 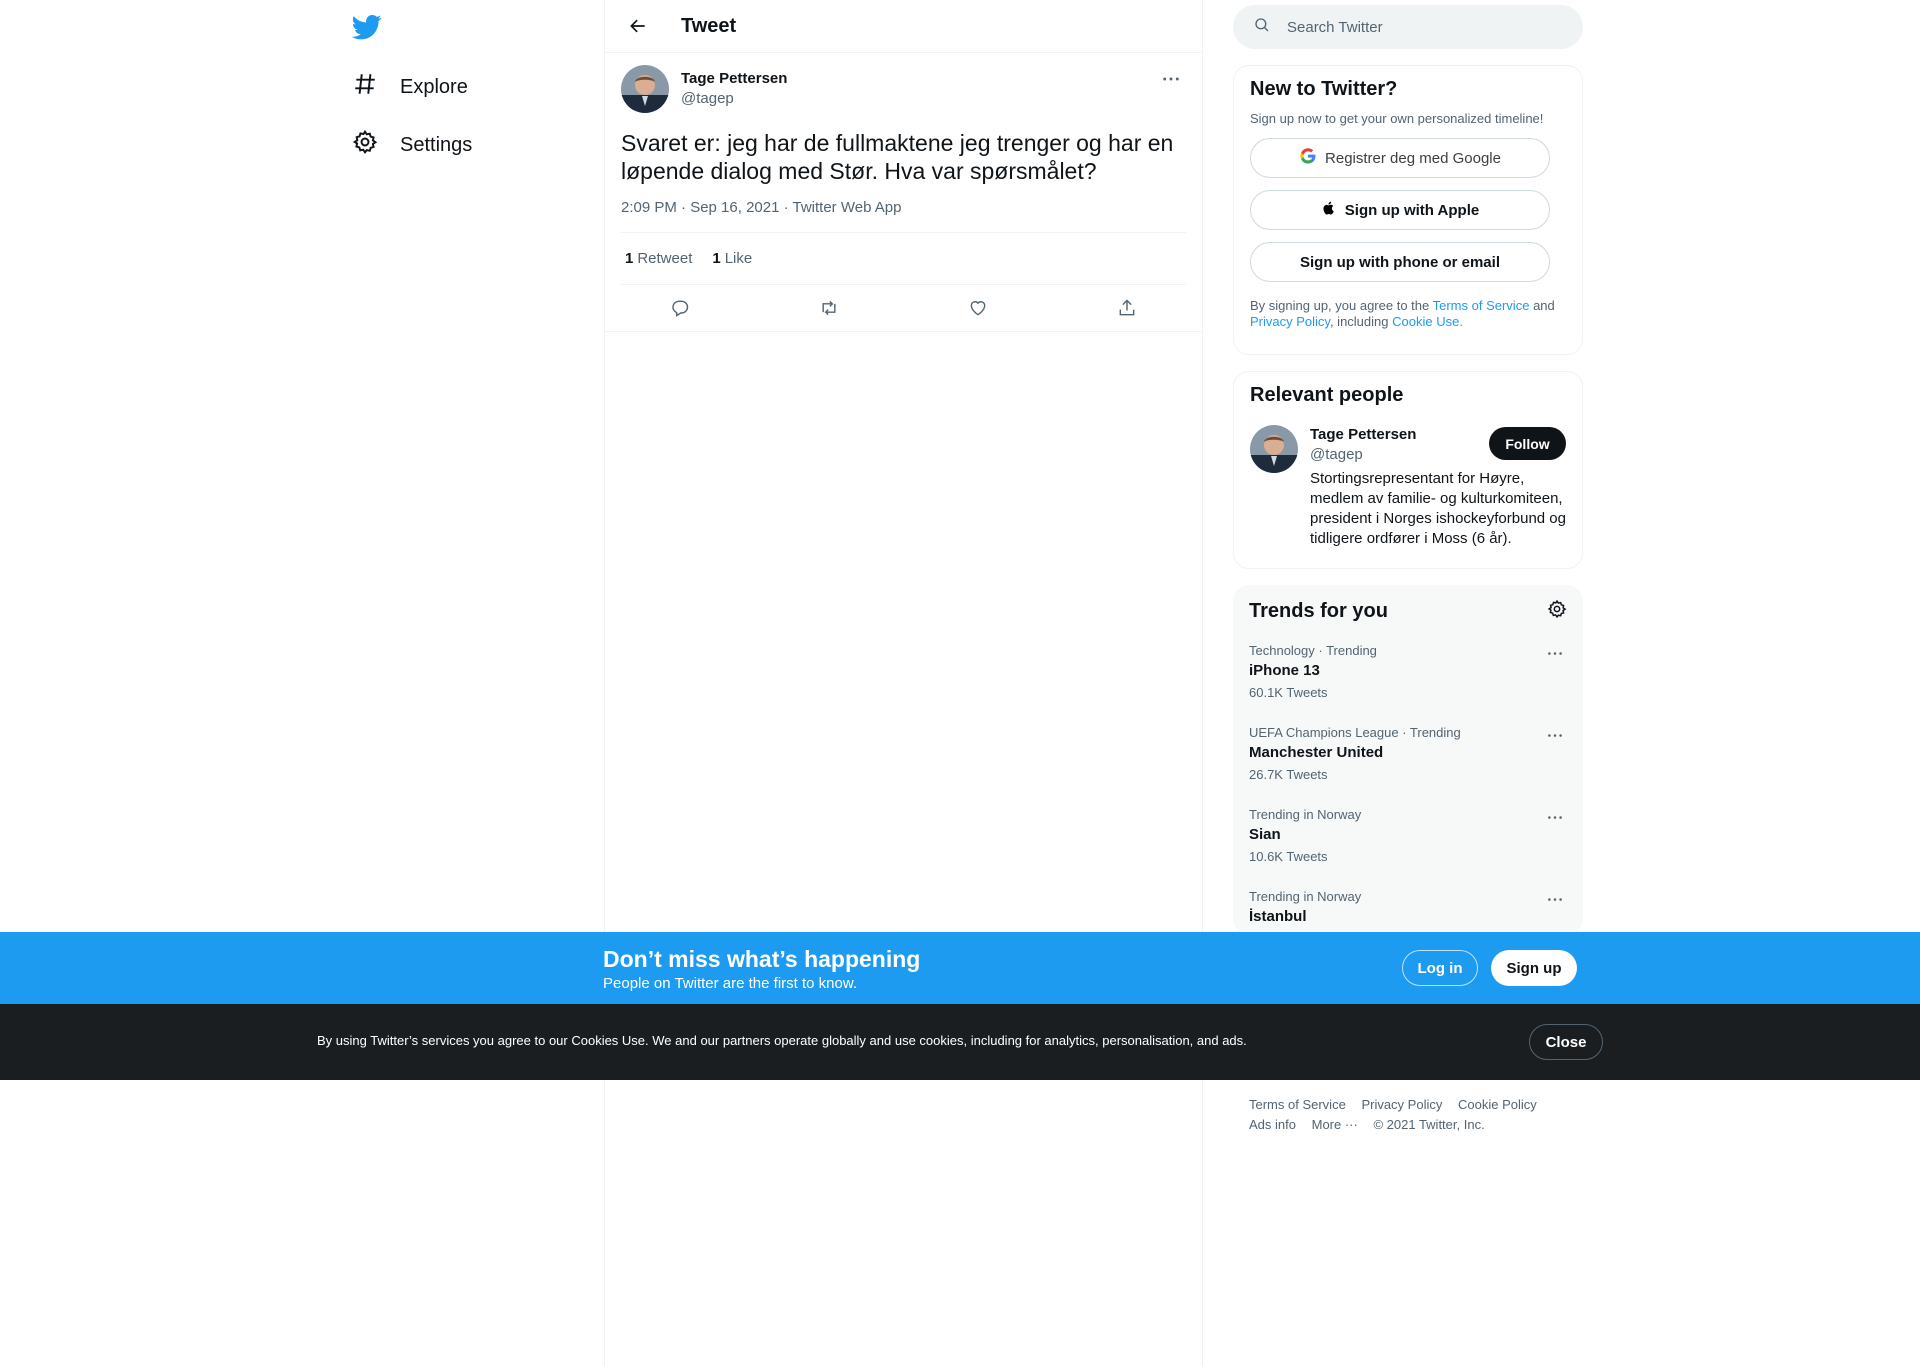 What do you see at coordinates (903, 26) in the screenshot?
I see `main-header: Tweet` at bounding box center [903, 26].